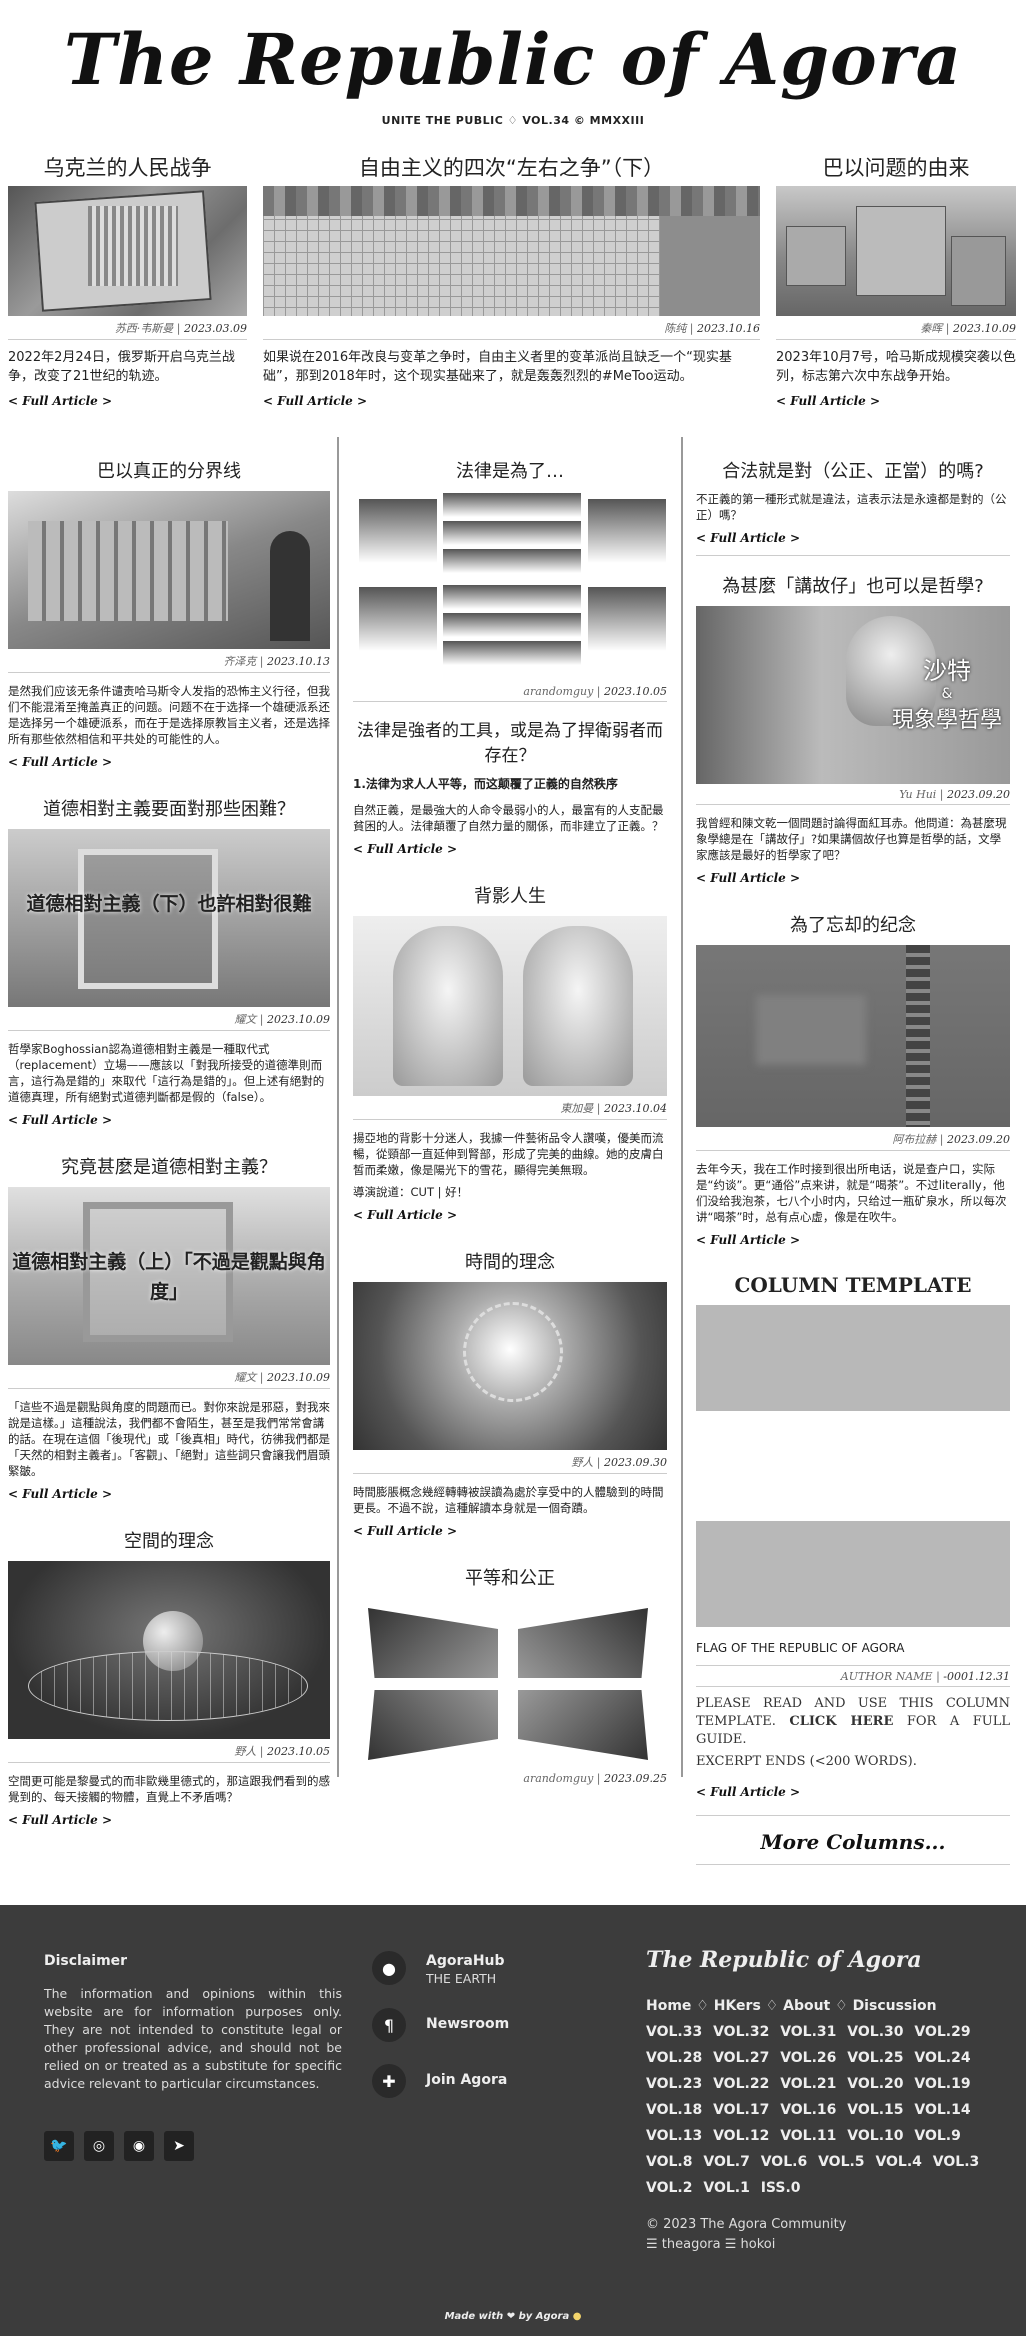  Describe the element at coordinates (853, 585) in the screenshot. I see `article-title: 為甚麼「講故仔」也可以是哲學?` at that location.